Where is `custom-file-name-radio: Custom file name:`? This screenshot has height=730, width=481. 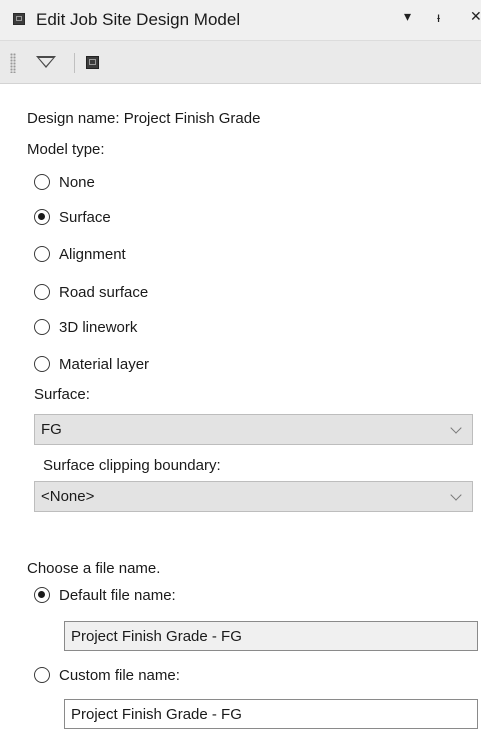 custom-file-name-radio: Custom file name: is located at coordinates (107, 675).